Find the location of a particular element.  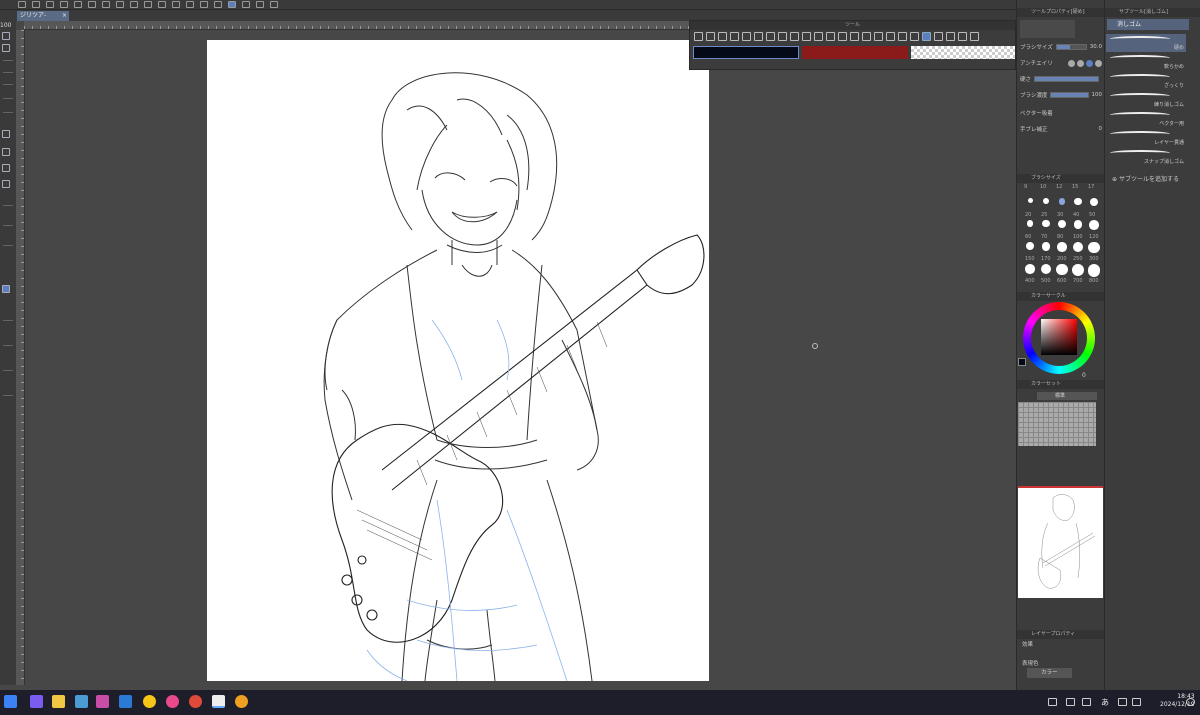

sub-tool-group-tab: 消しゴム is located at coordinates (1148, 24).